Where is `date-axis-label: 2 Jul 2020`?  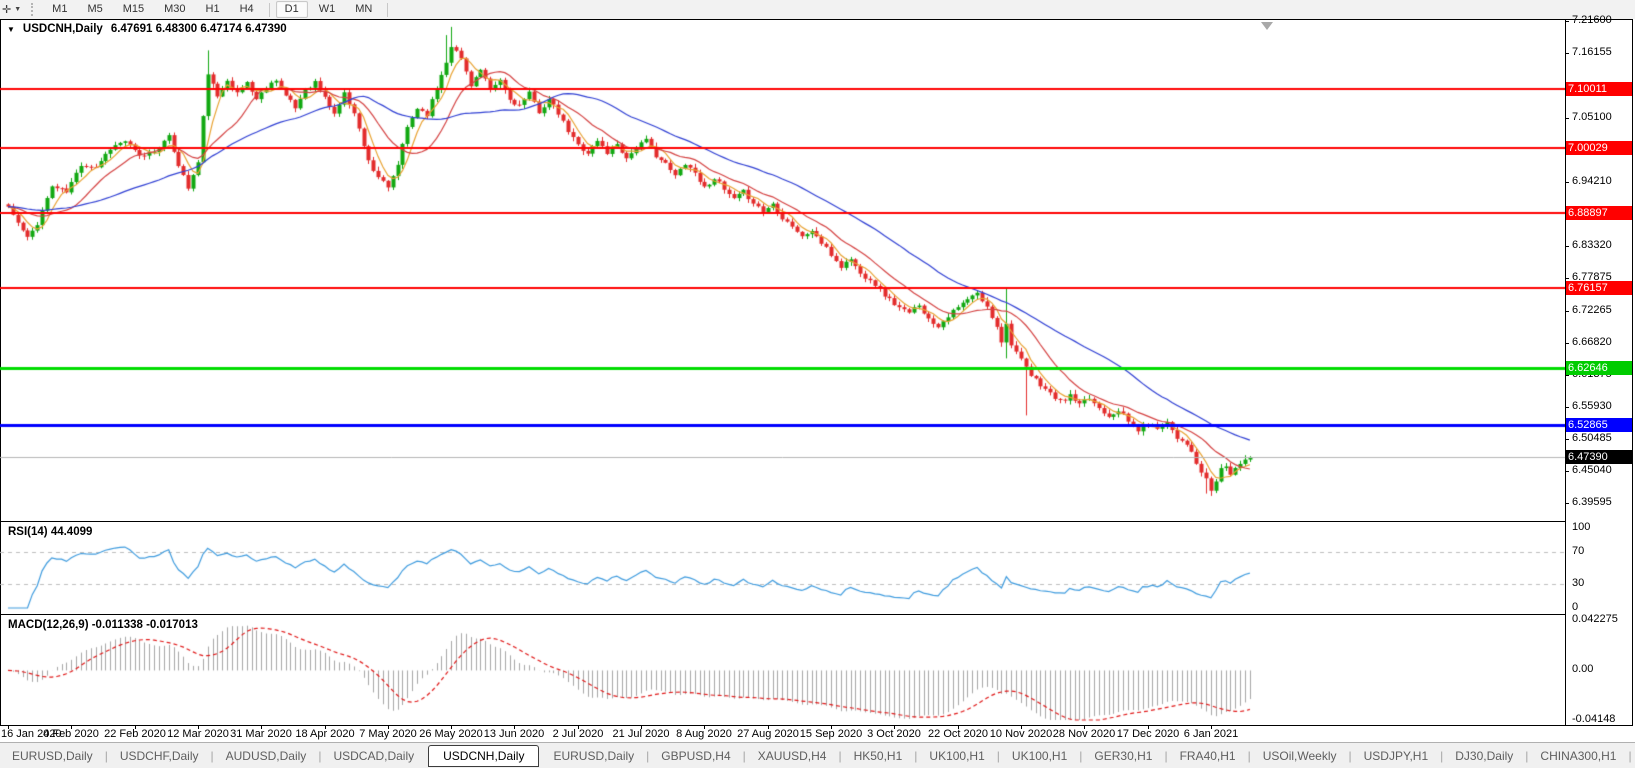
date-axis-label: 2 Jul 2020 is located at coordinates (578, 734).